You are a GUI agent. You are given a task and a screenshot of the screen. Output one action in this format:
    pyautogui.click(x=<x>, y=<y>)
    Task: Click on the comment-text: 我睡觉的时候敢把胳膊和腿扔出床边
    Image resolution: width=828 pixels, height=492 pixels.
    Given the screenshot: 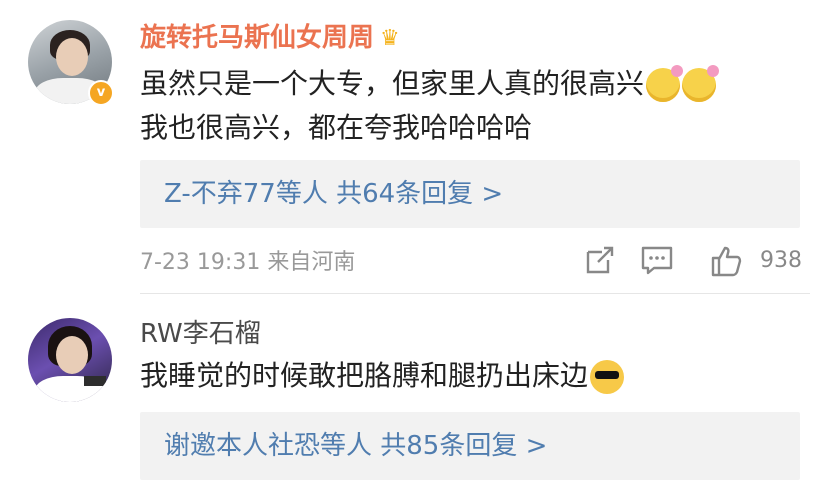 What is the action you would take?
    pyautogui.click(x=469, y=376)
    